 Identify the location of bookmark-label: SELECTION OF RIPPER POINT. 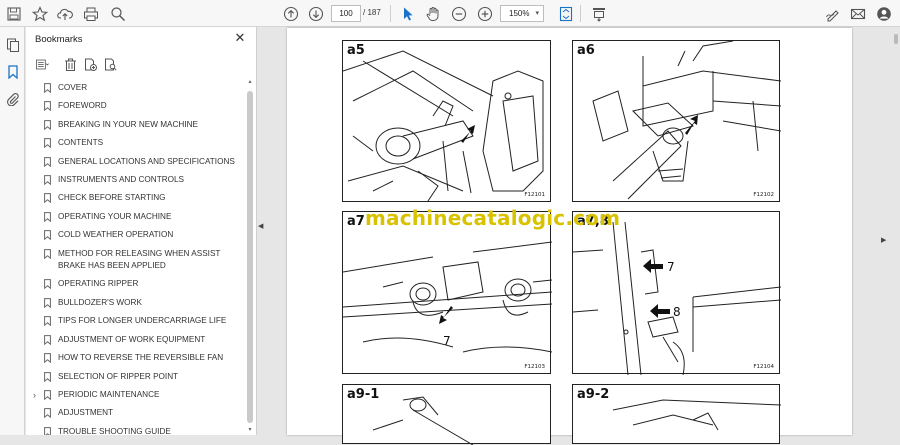
(118, 376).